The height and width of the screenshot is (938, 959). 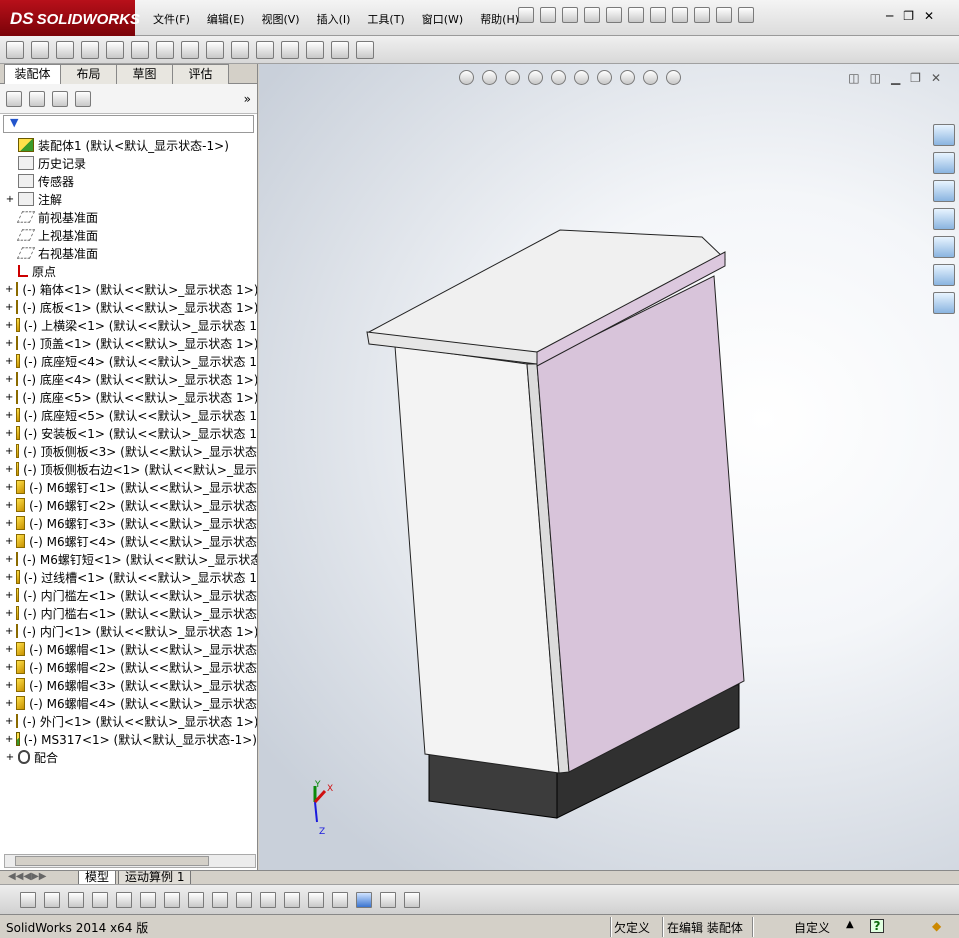 What do you see at coordinates (280, 19) in the screenshot?
I see `menu-item: 视图(V)` at bounding box center [280, 19].